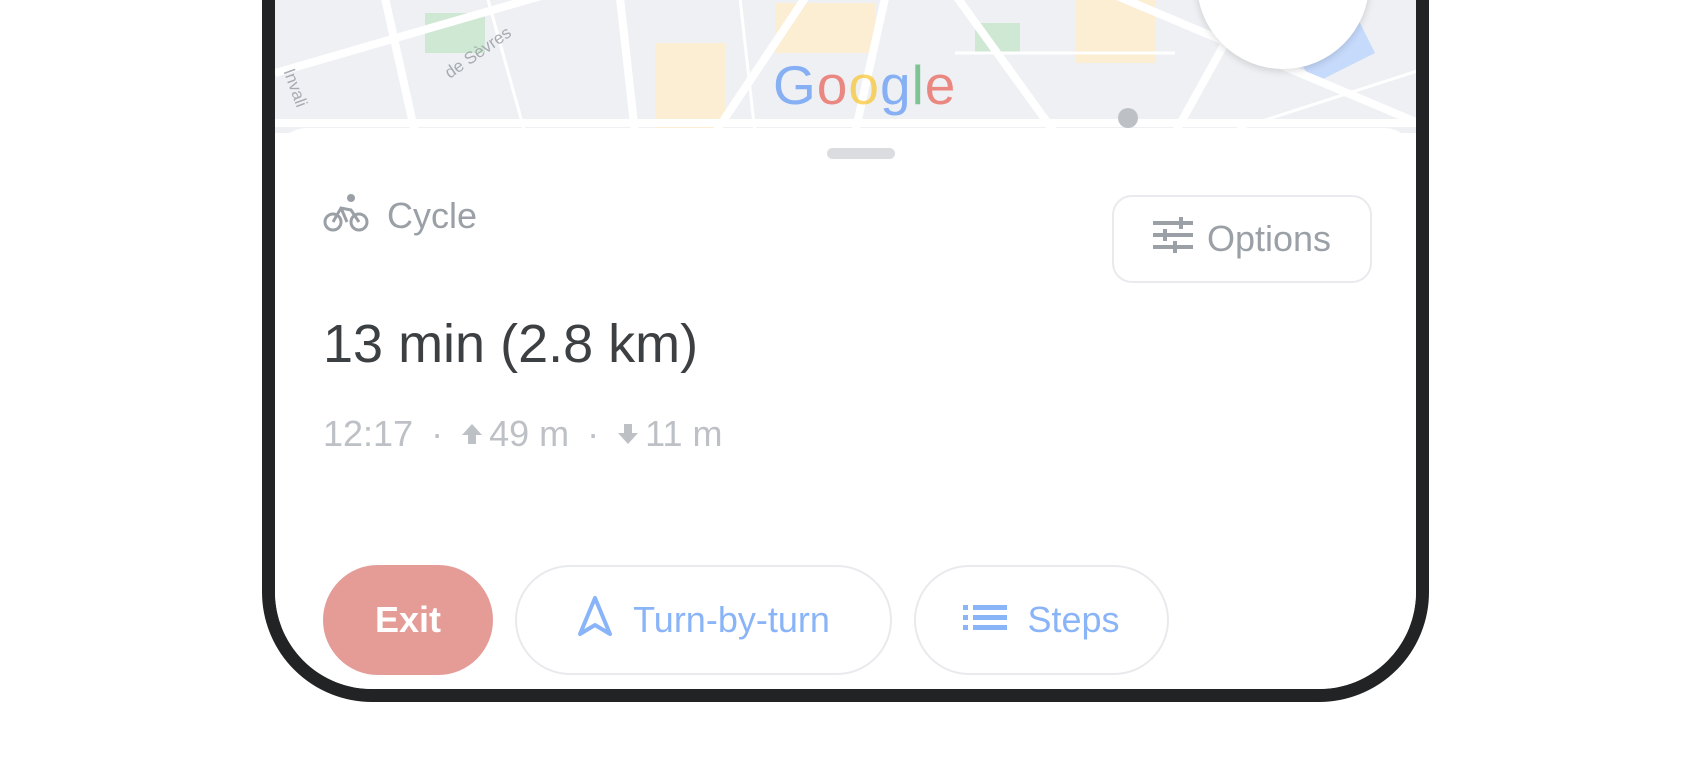 This screenshot has height=776, width=1706. Describe the element at coordinates (432, 215) in the screenshot. I see `travel-mode-label: Cycle` at that location.